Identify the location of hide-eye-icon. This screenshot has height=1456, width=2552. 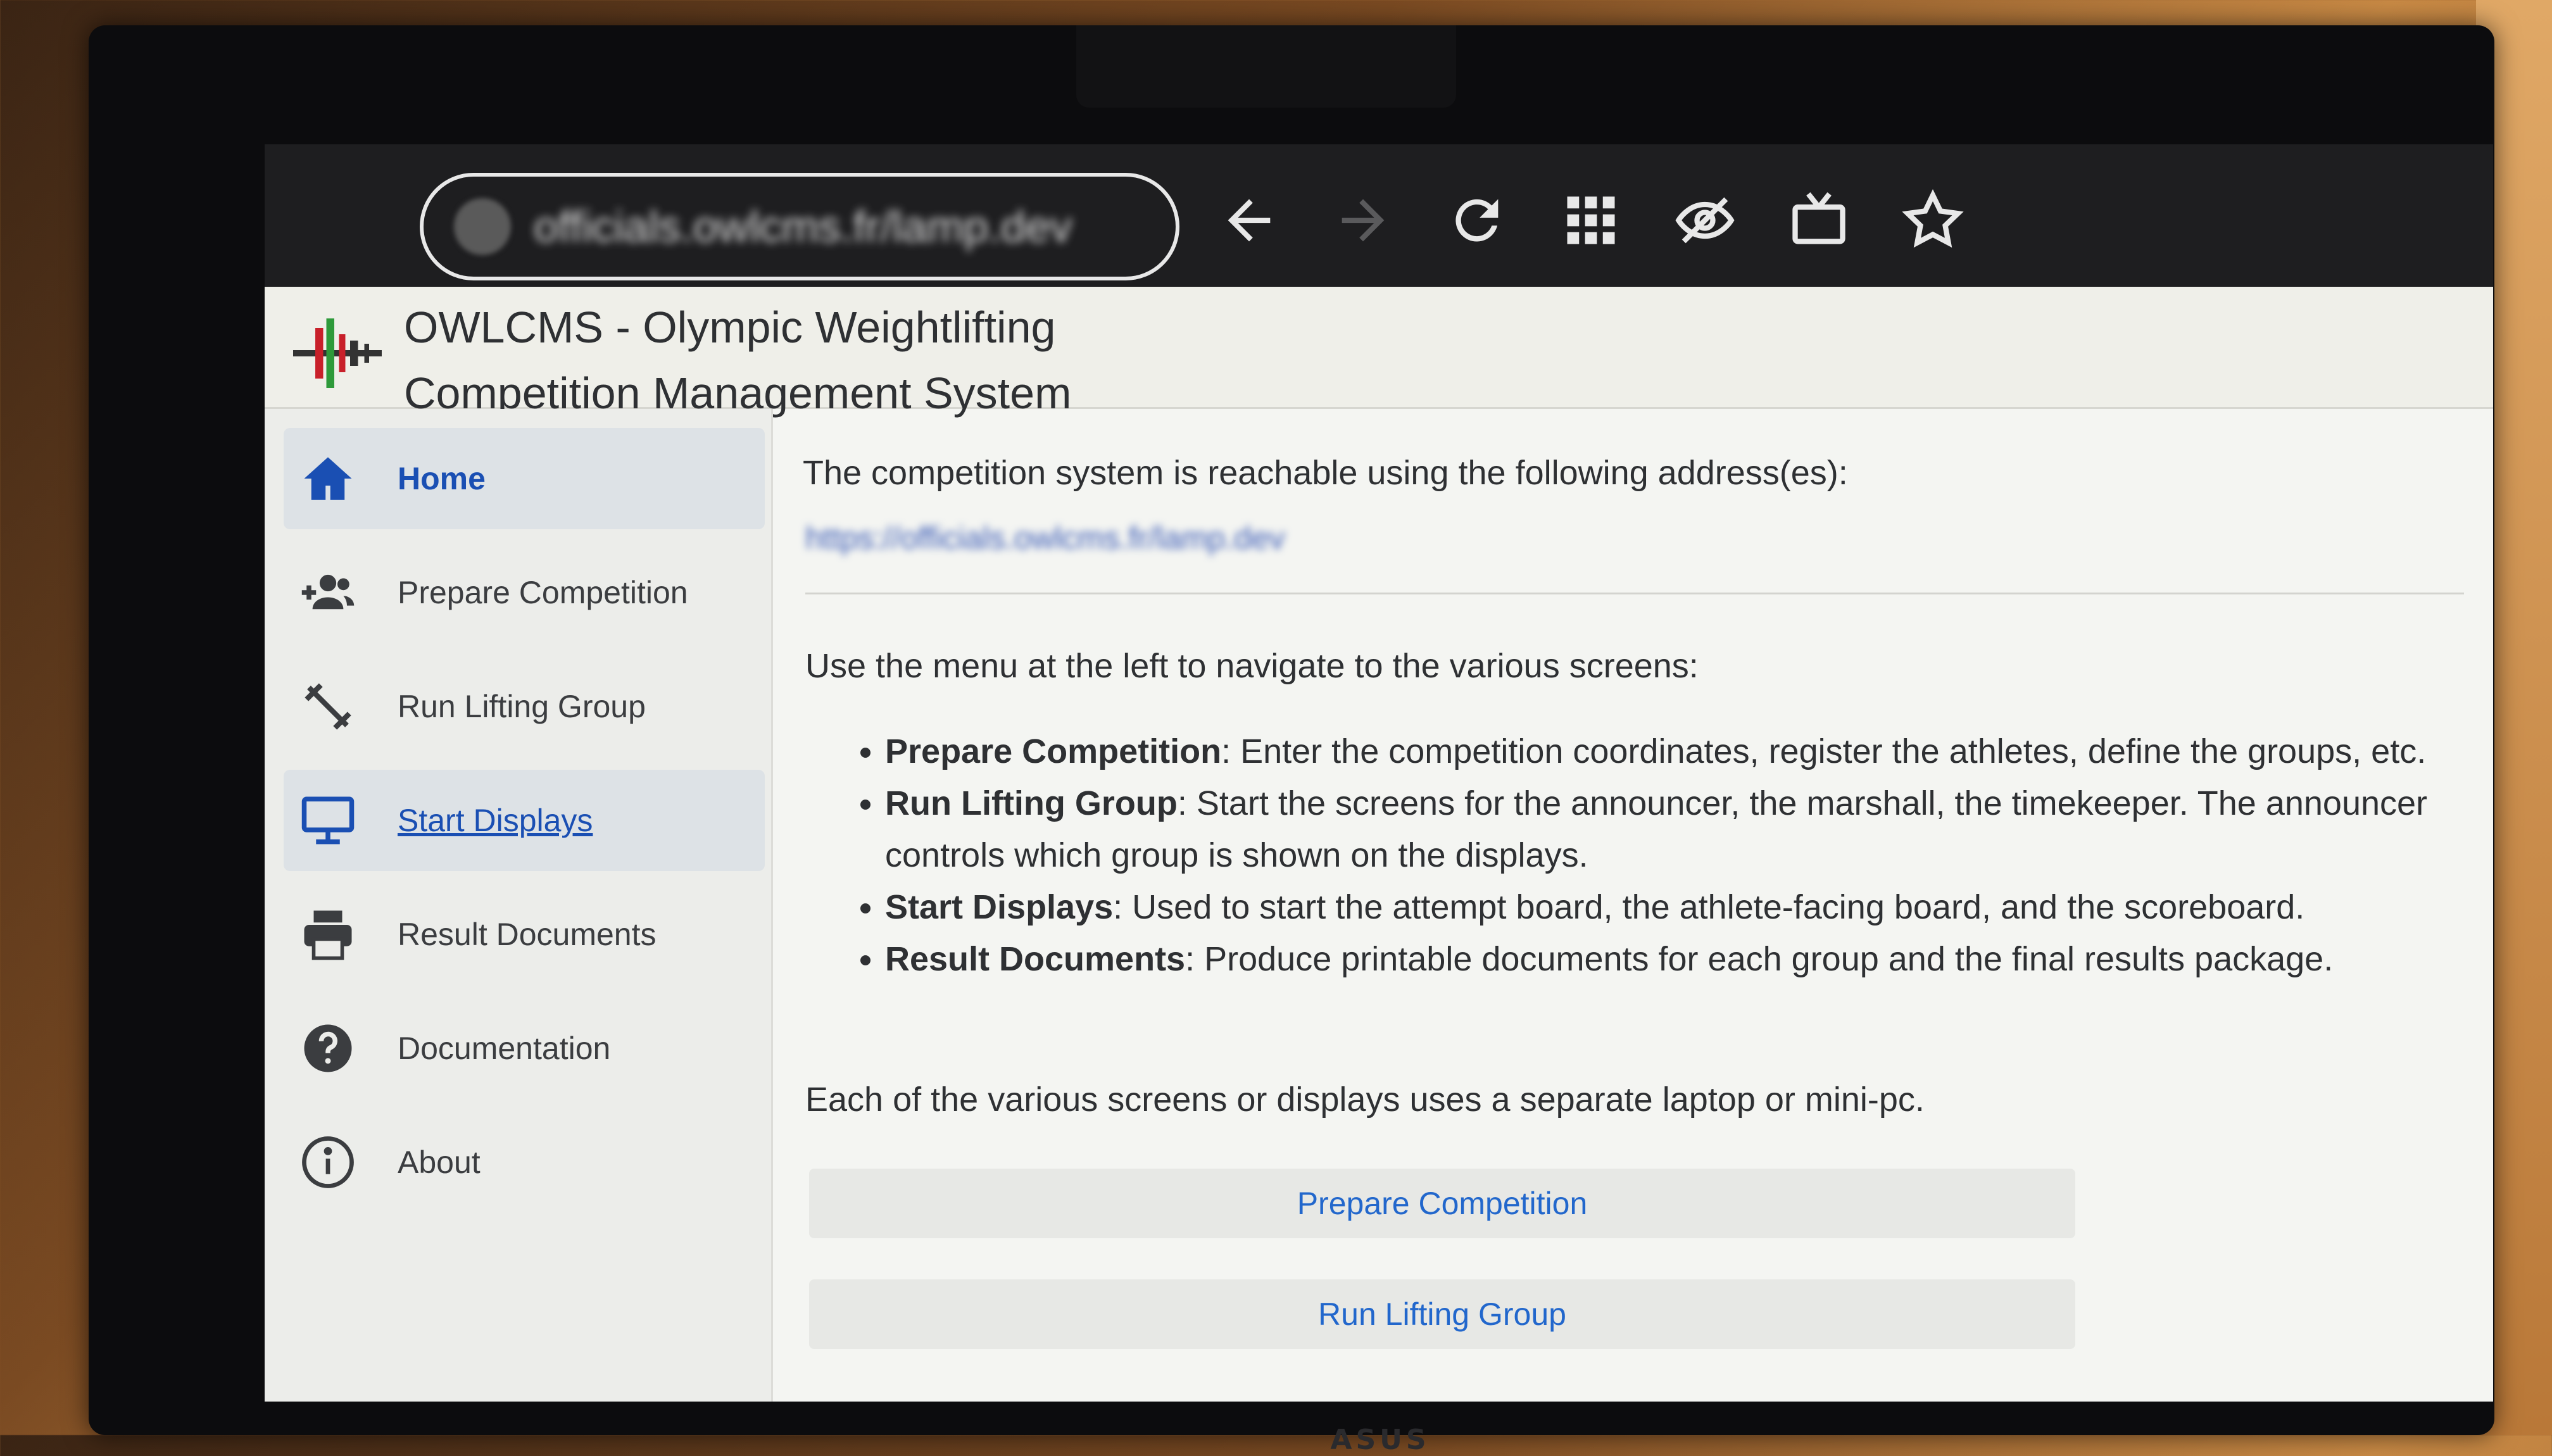
(1705, 223).